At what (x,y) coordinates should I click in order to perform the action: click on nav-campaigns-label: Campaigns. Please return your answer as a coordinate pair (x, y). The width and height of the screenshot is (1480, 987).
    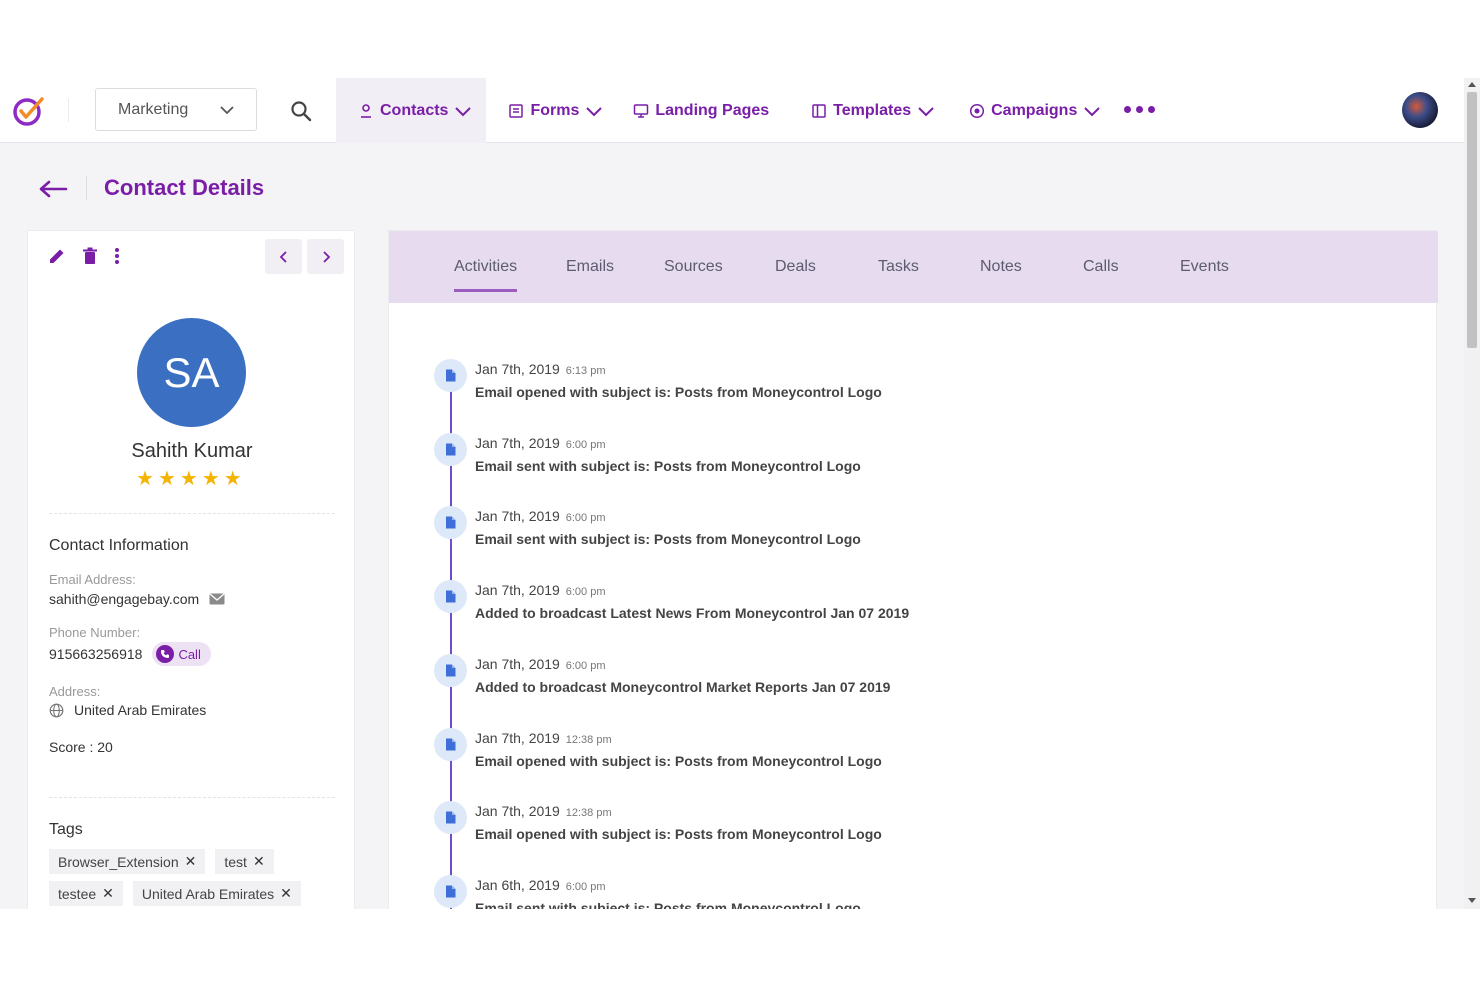
    Looking at the image, I should click on (1034, 110).